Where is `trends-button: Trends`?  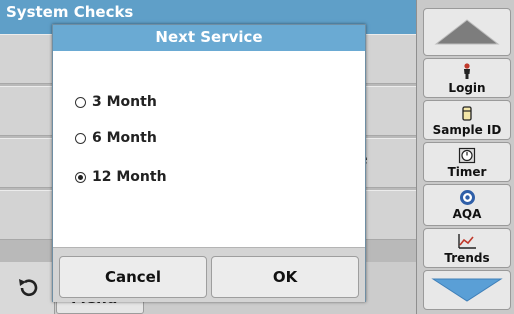 trends-button: Trends is located at coordinates (467, 248).